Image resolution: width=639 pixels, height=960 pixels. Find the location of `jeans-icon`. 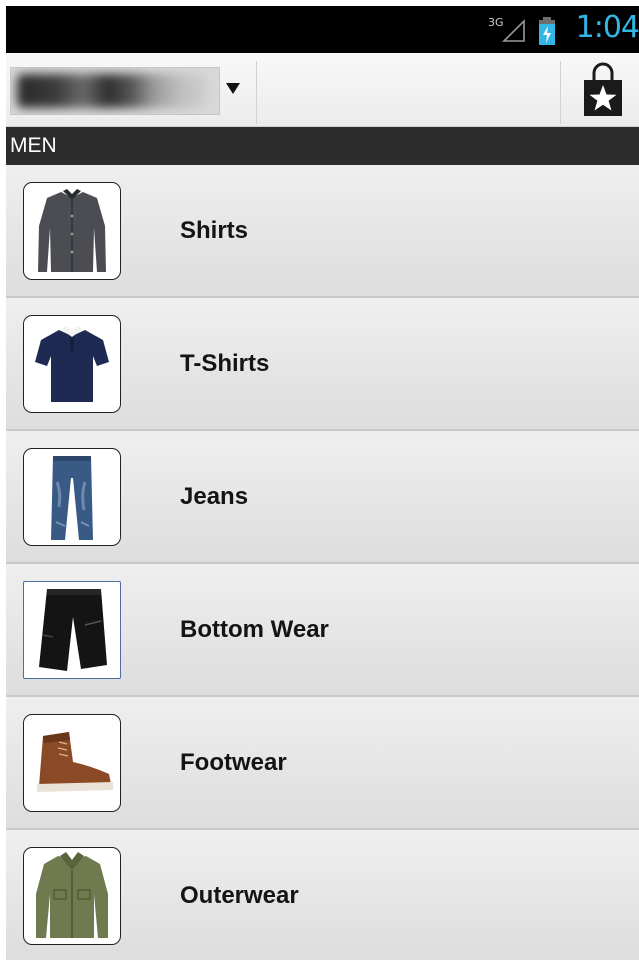

jeans-icon is located at coordinates (72, 498).